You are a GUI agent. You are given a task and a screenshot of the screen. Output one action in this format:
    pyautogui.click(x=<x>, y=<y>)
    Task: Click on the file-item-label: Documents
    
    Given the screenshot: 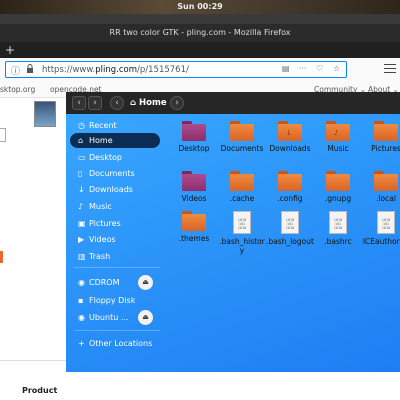 What is the action you would take?
    pyautogui.click(x=242, y=148)
    